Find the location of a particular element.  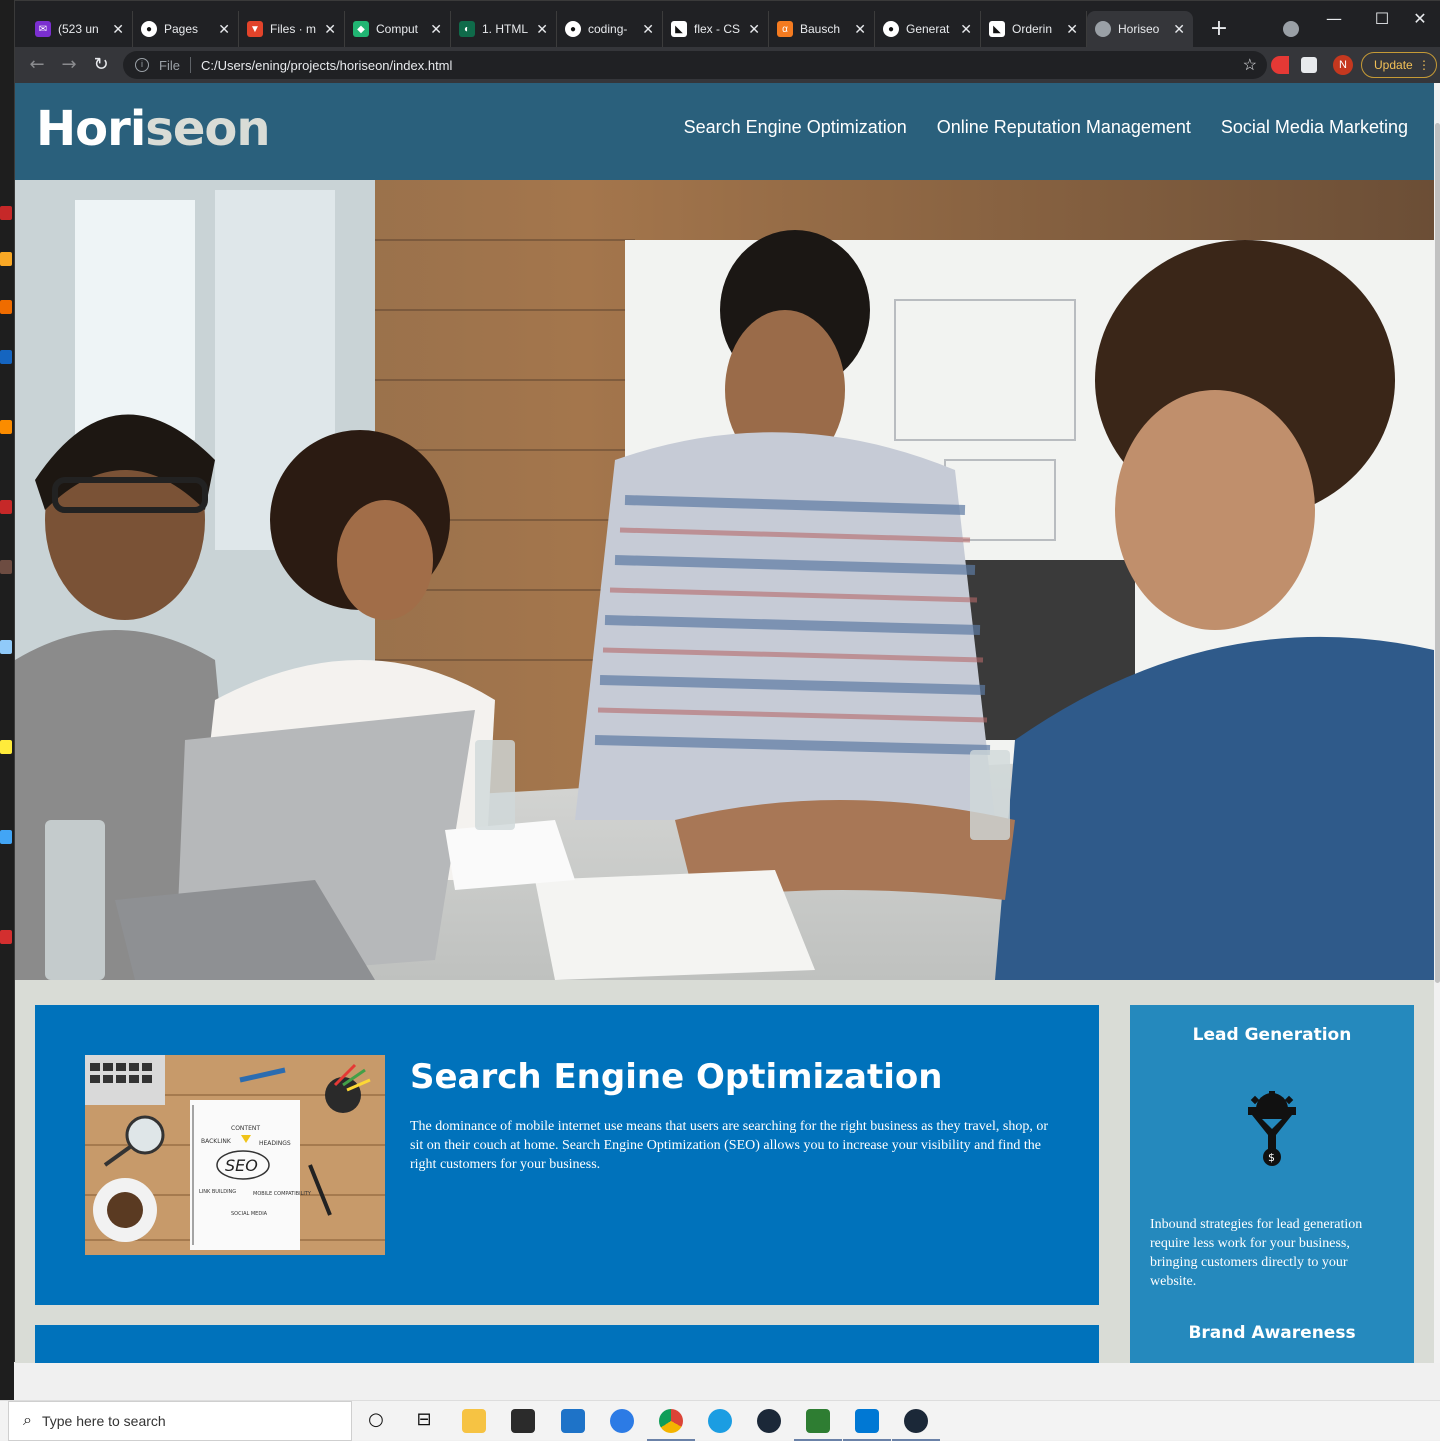

tab-label: Bausch is located at coordinates (820, 29).